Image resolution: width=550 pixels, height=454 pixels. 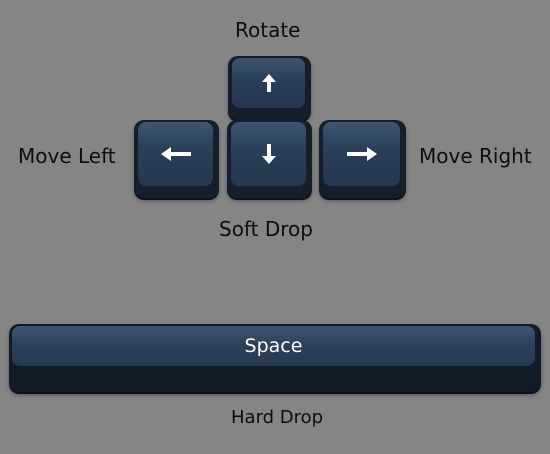 I want to click on left-arrow-key, so click(x=176, y=159).